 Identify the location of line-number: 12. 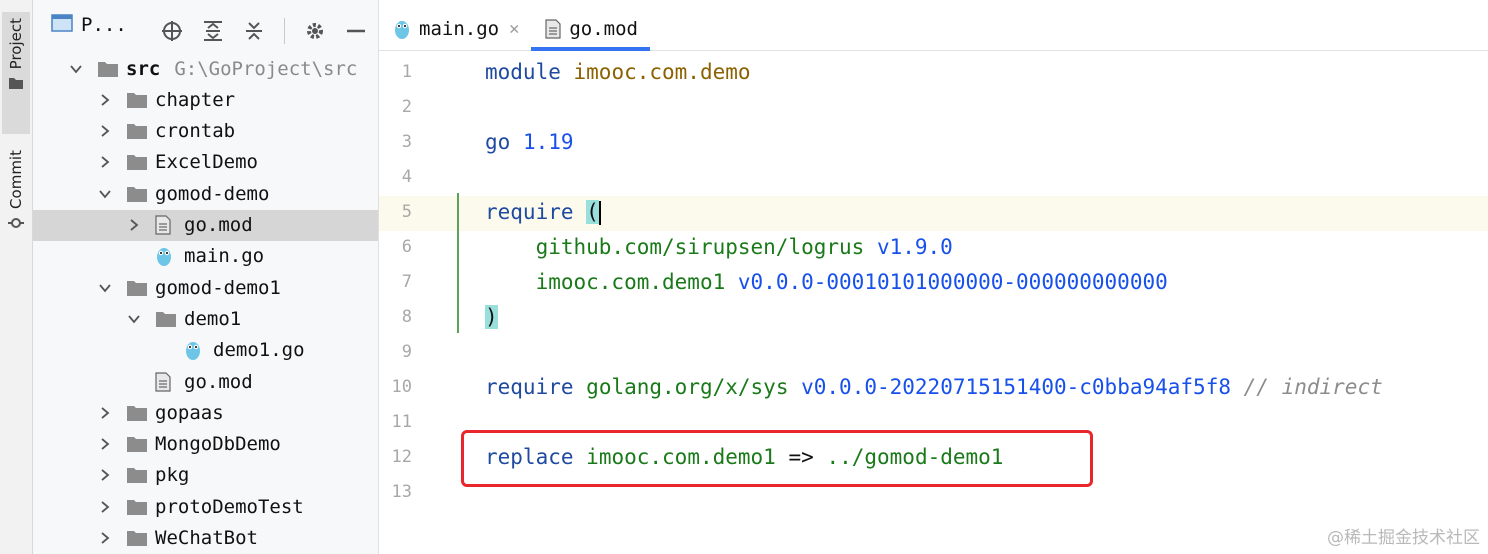
(401, 457).